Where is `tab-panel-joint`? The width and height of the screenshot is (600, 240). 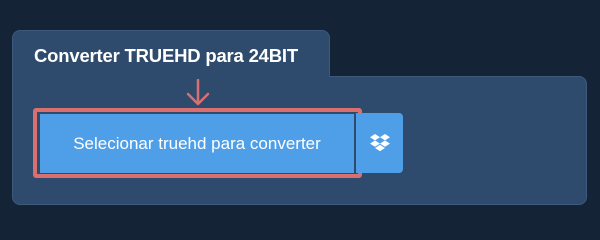 tab-panel-joint is located at coordinates (171, 77).